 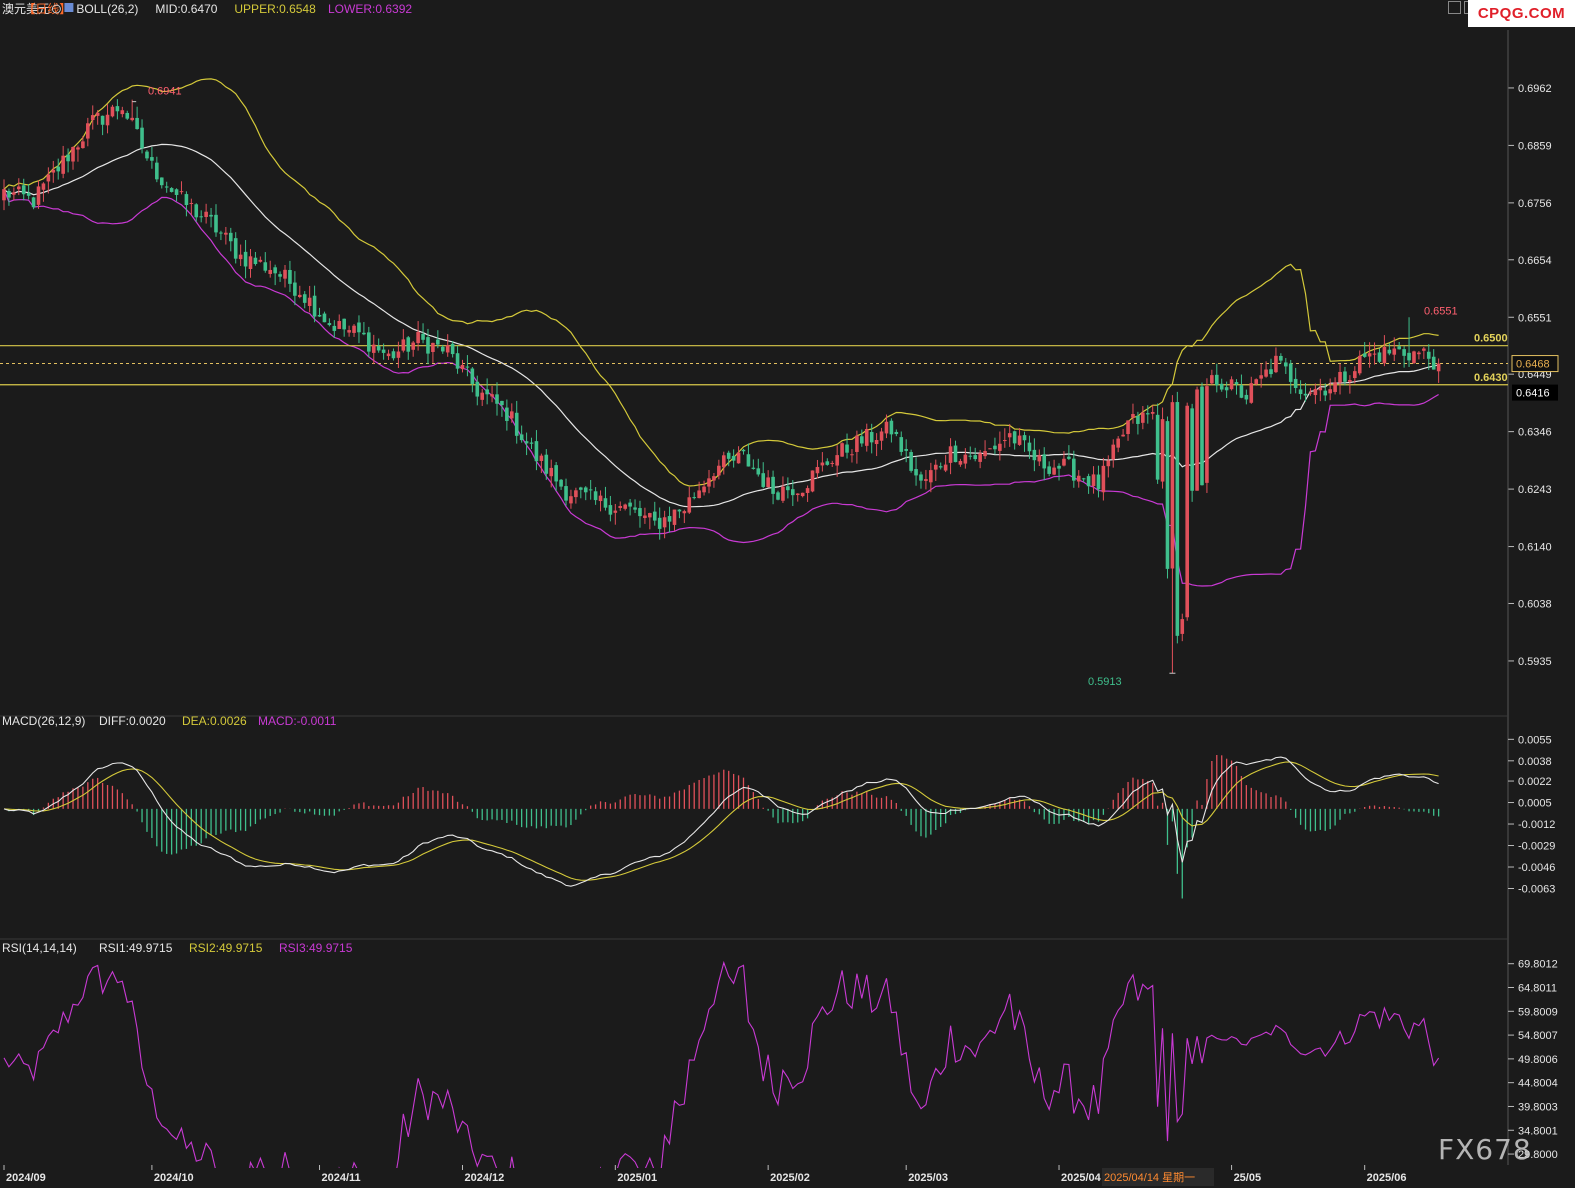 What do you see at coordinates (754, 1178) in the screenshot?
I see `date-axis-bg` at bounding box center [754, 1178].